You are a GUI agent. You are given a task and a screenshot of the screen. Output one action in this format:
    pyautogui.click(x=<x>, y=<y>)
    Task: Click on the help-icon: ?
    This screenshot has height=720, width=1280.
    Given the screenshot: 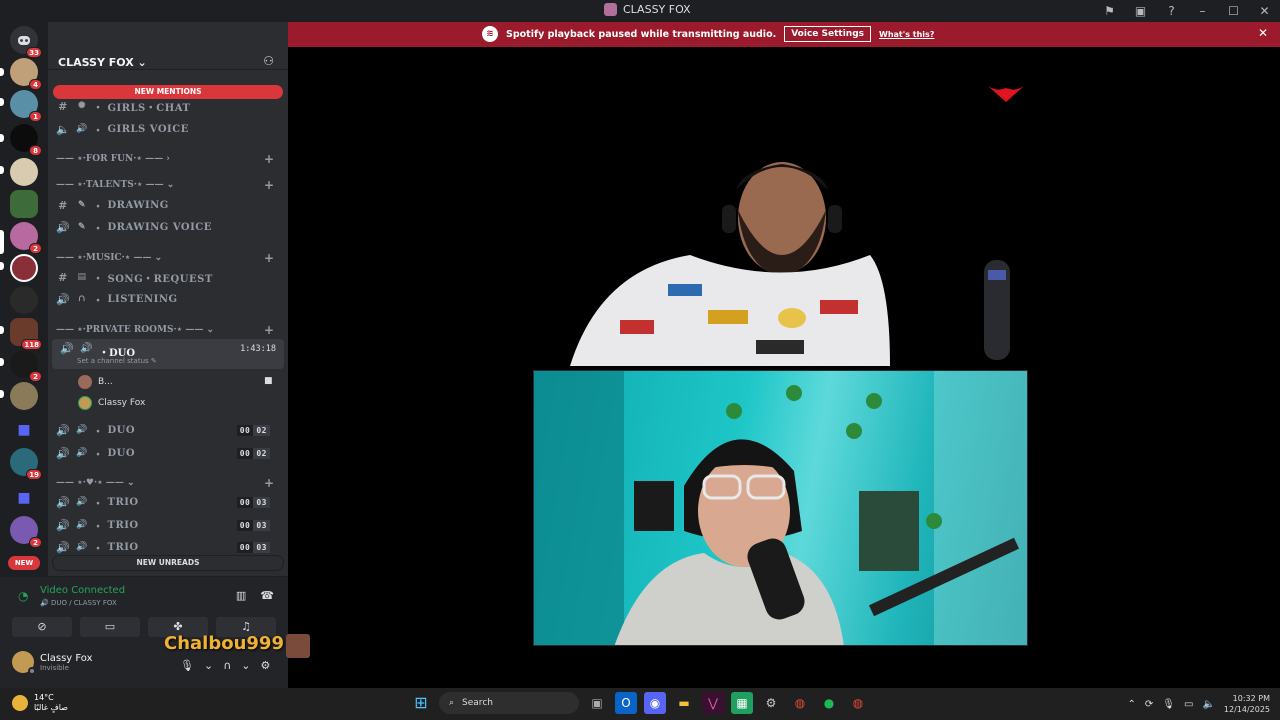 What is the action you would take?
    pyautogui.click(x=1171, y=11)
    